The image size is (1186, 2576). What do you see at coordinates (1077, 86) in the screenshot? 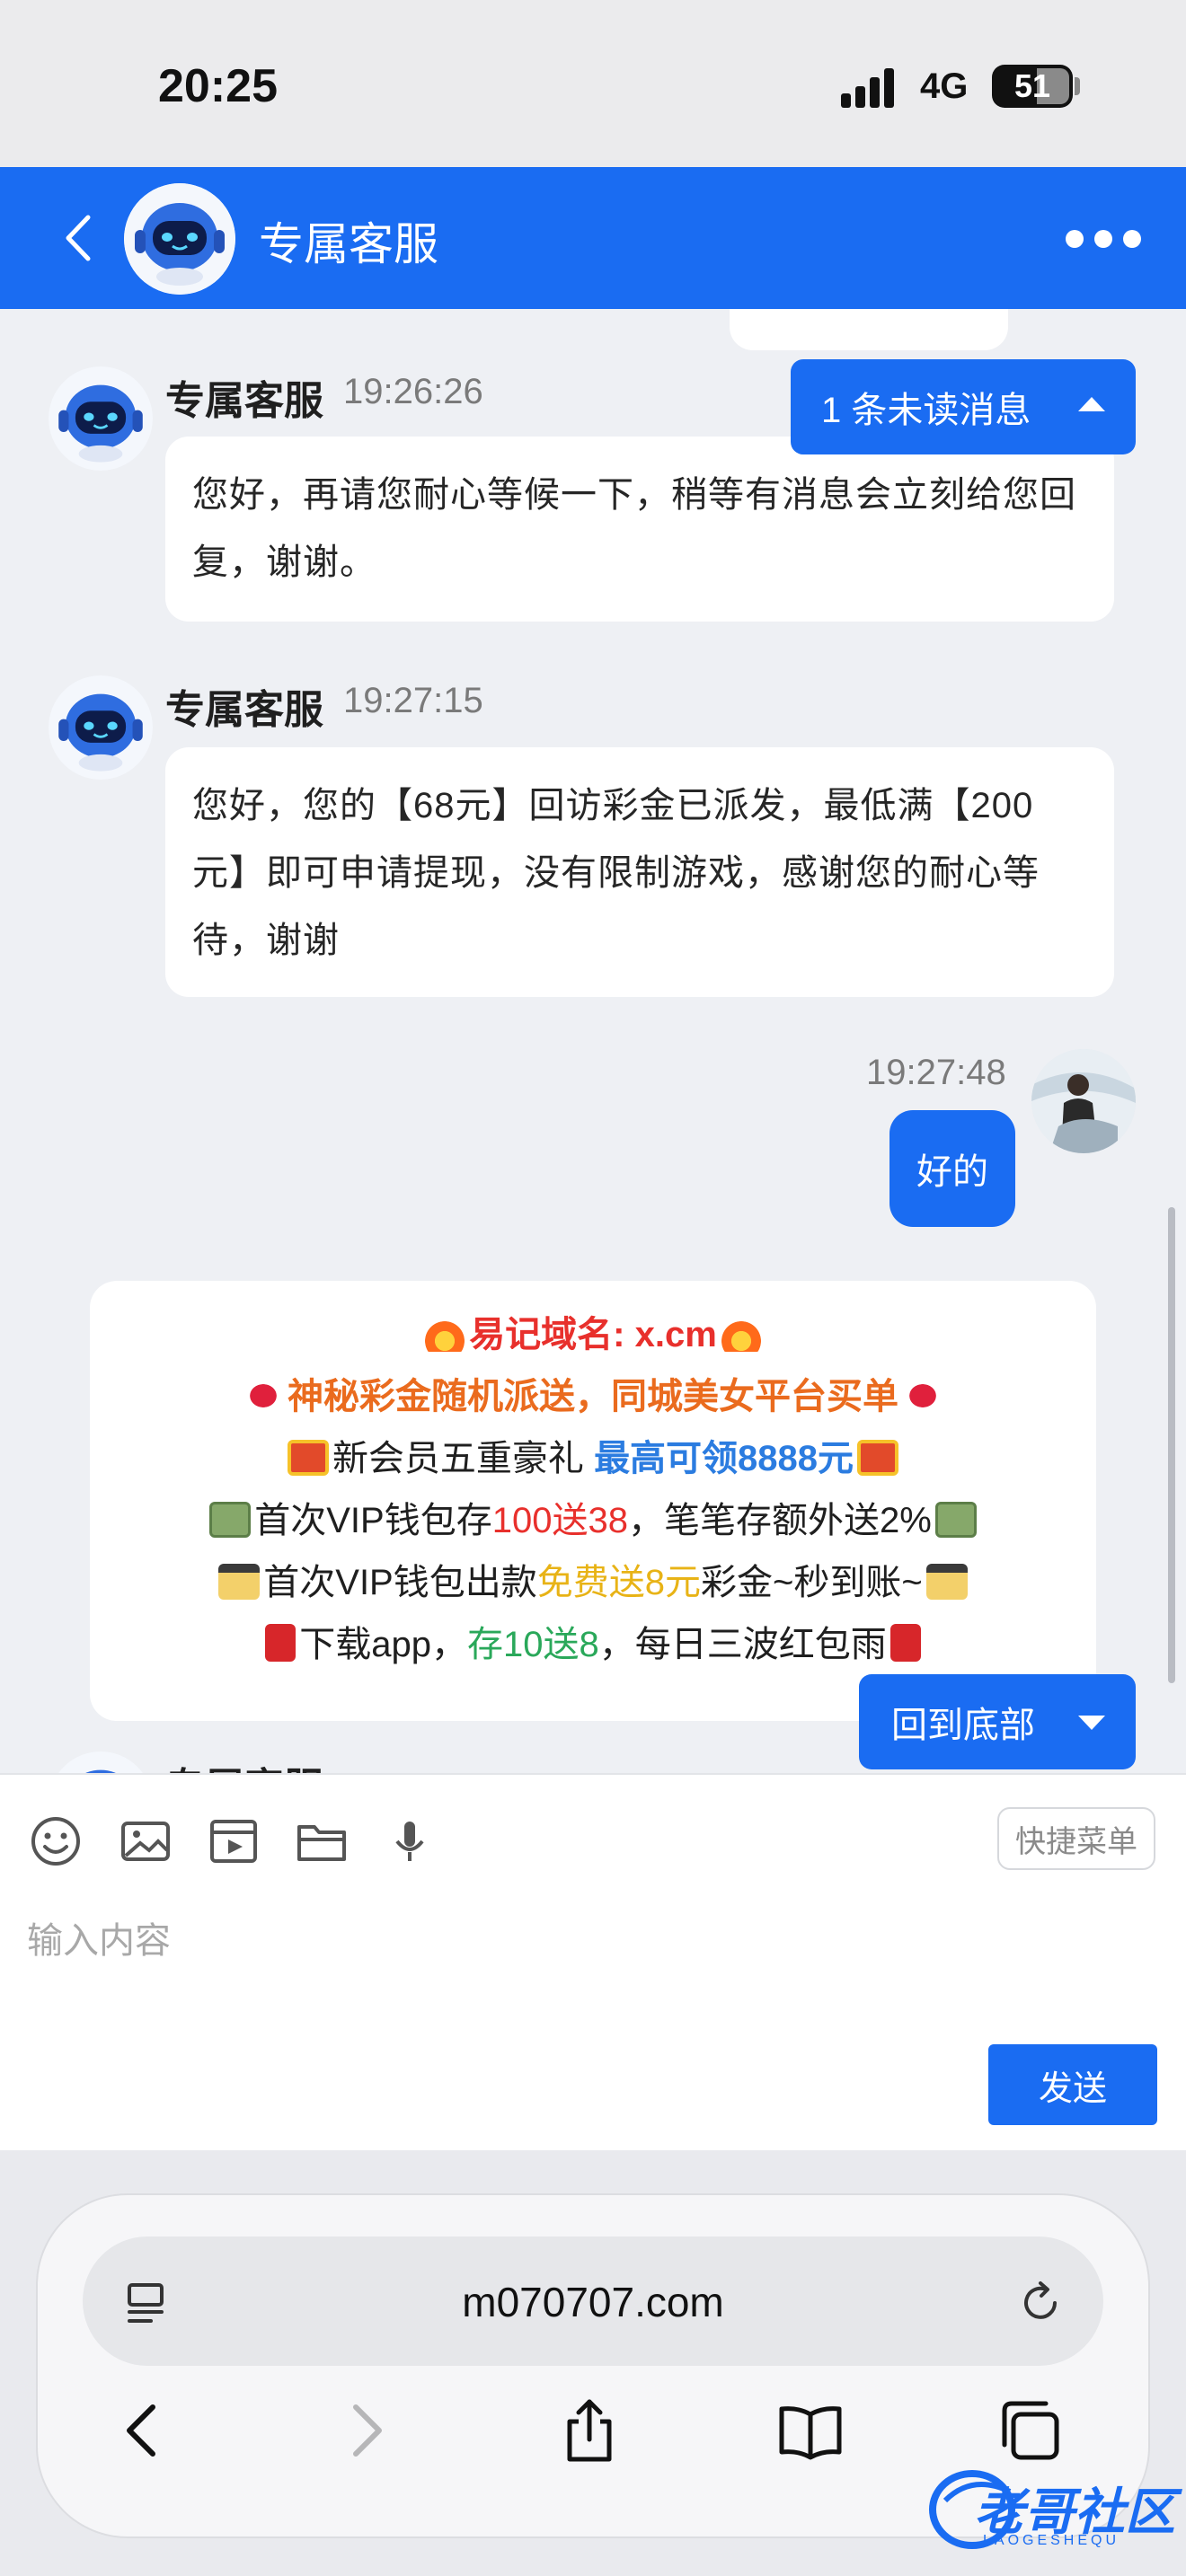
I see `battery-tip` at bounding box center [1077, 86].